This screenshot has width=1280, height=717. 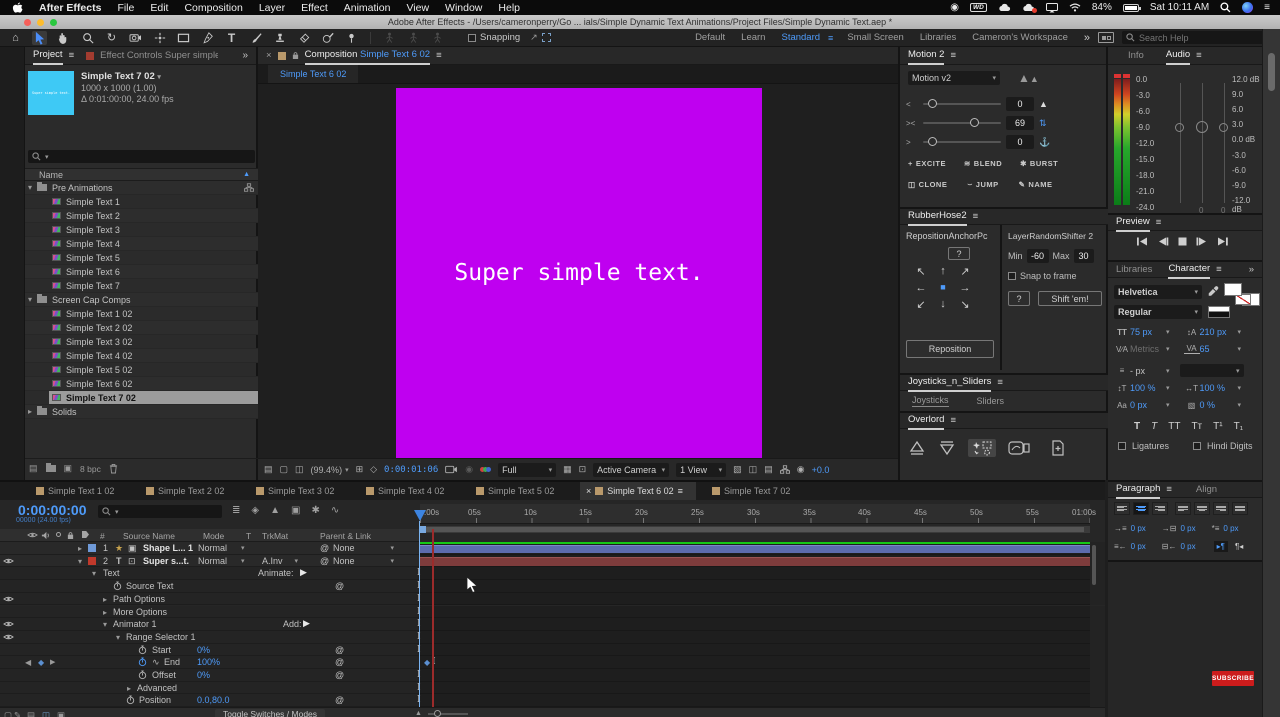 What do you see at coordinates (48, 56) in the screenshot?
I see `tab-project: Project` at bounding box center [48, 56].